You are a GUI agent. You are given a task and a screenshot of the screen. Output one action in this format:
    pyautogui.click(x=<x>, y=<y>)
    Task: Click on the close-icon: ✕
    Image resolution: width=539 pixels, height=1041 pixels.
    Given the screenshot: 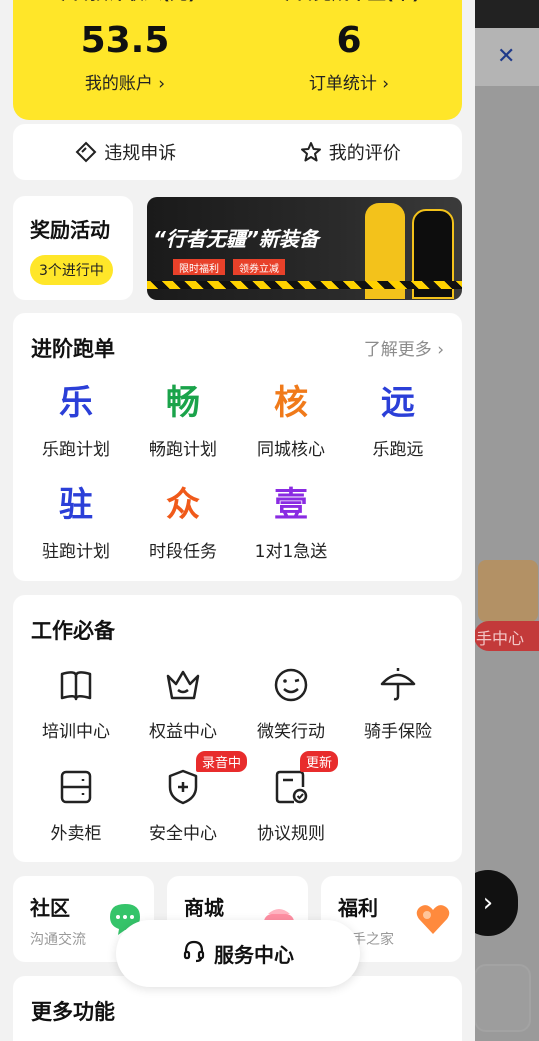 What is the action you would take?
    pyautogui.click(x=506, y=56)
    